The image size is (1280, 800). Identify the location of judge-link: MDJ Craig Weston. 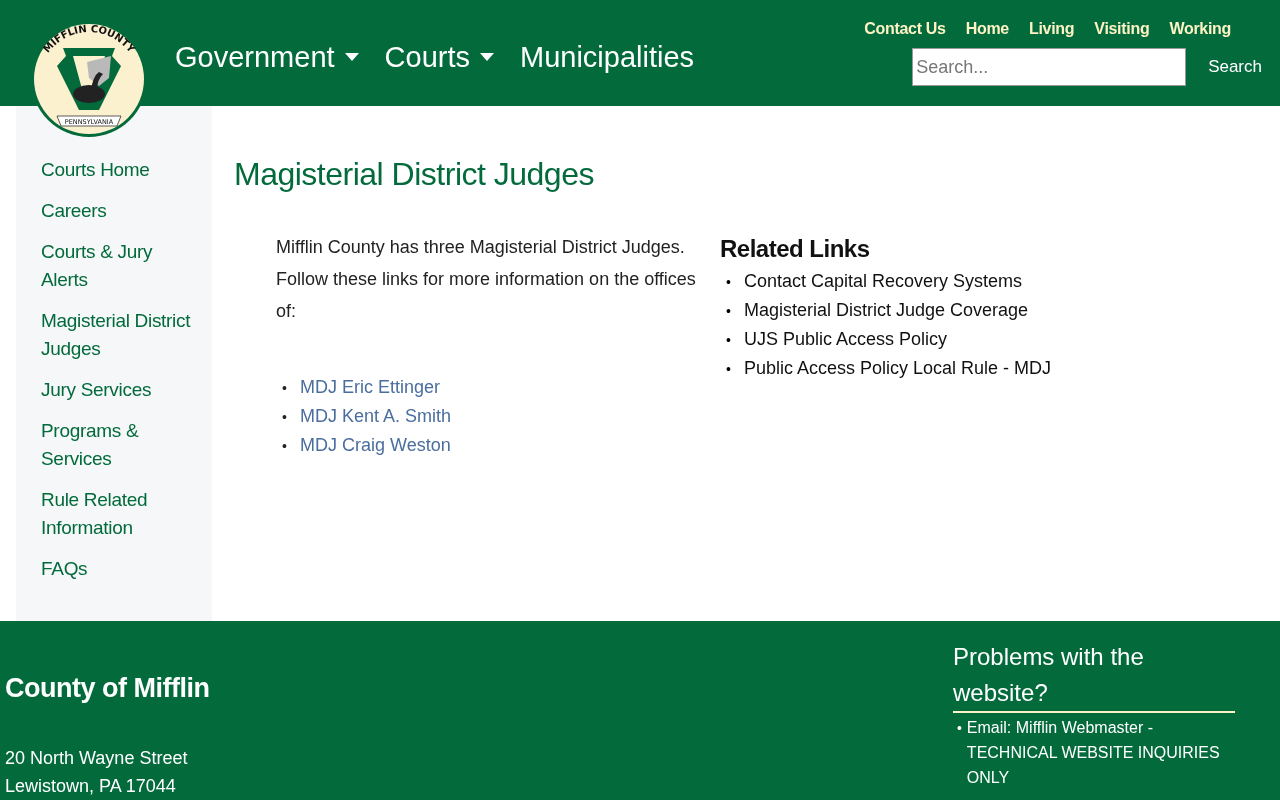
(375, 444).